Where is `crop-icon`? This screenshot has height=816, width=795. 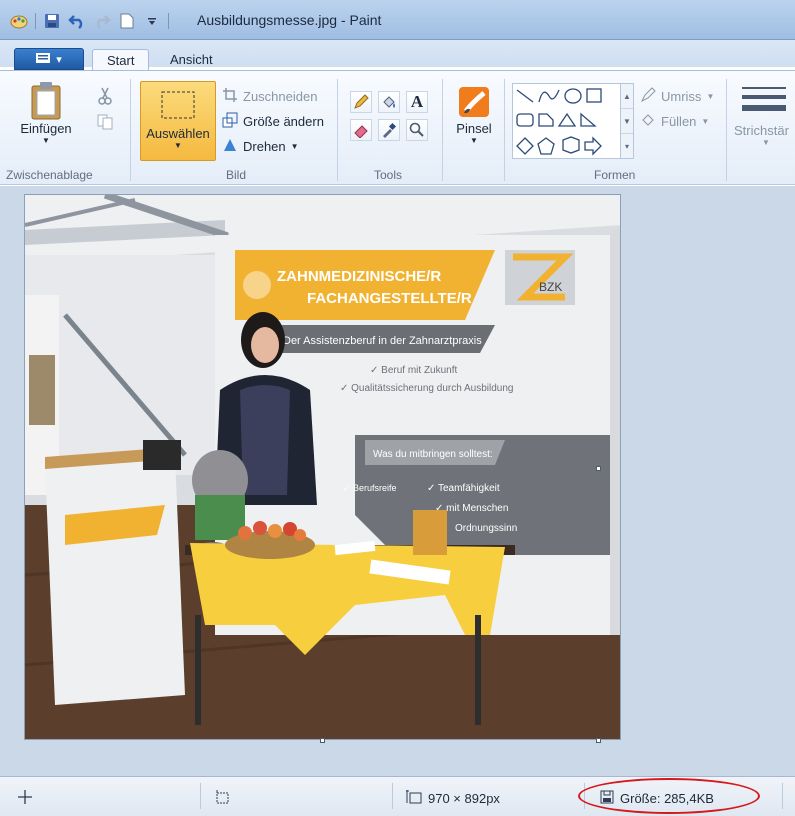 crop-icon is located at coordinates (230, 96).